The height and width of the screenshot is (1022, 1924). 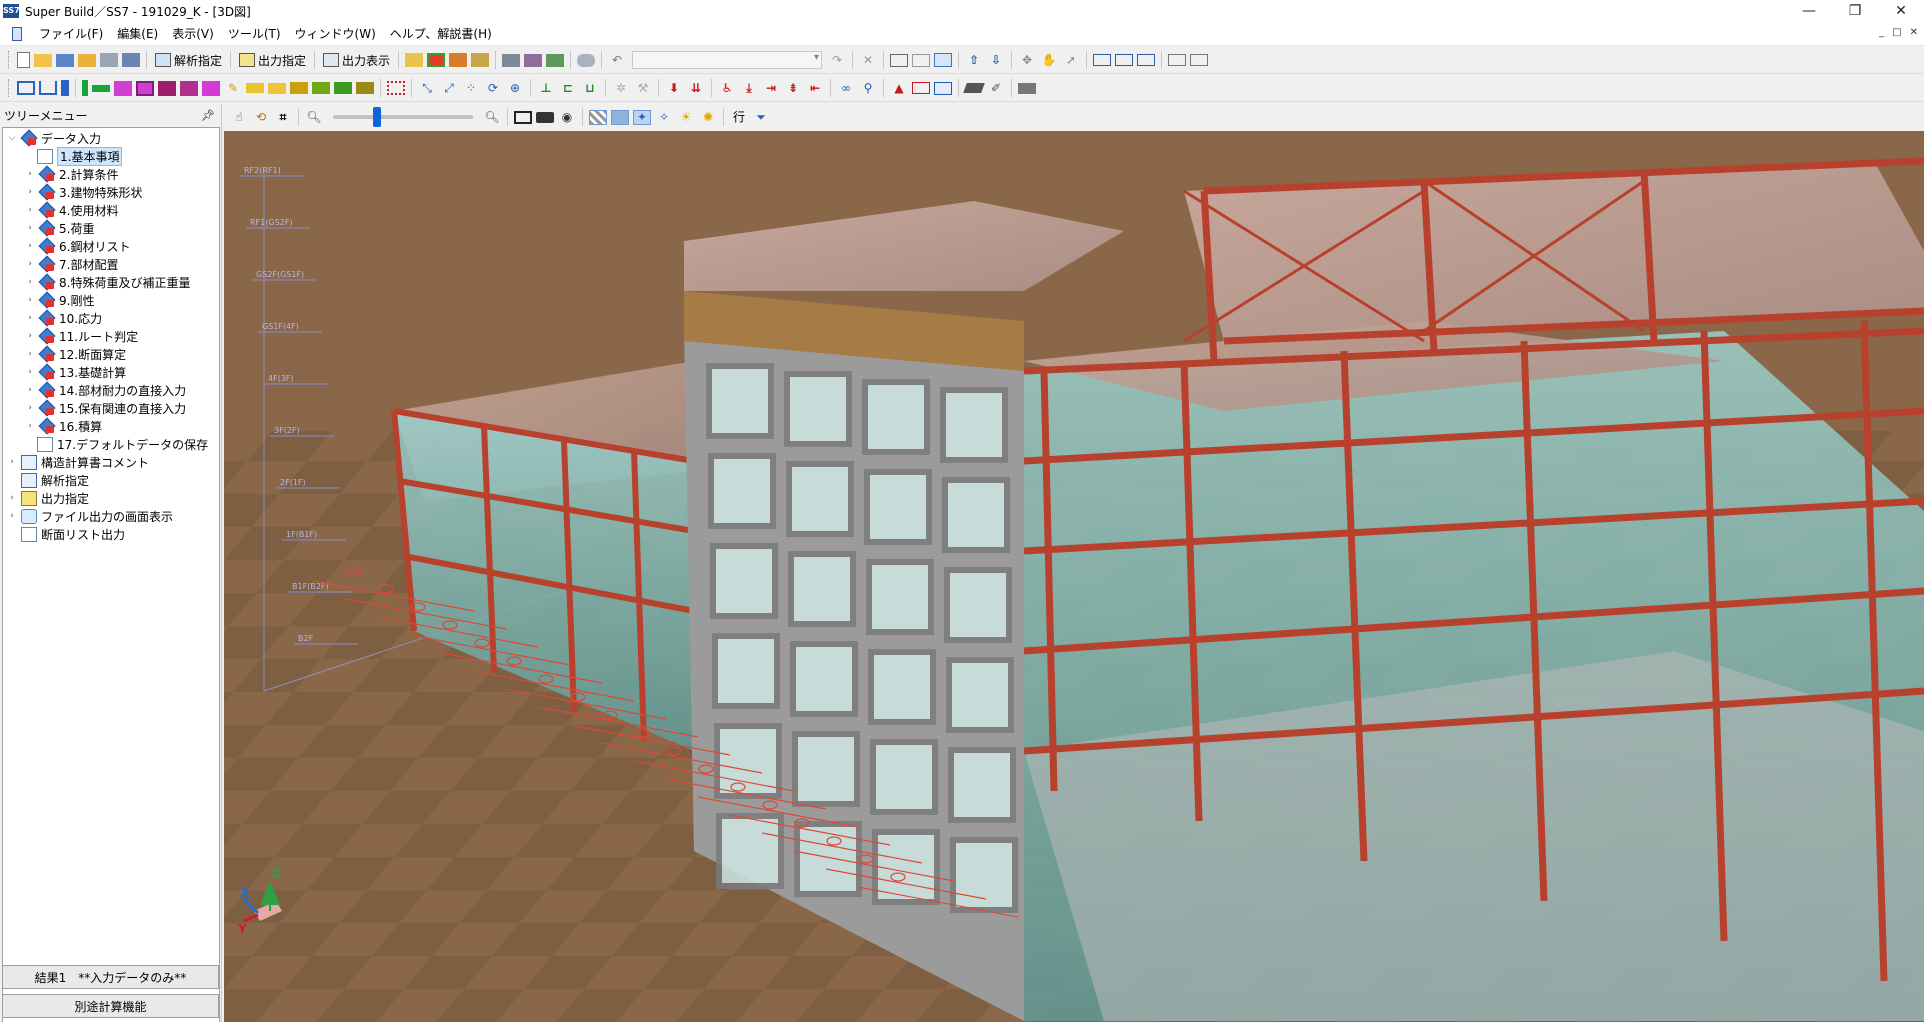 What do you see at coordinates (620, 117) in the screenshot?
I see `shade-icon` at bounding box center [620, 117].